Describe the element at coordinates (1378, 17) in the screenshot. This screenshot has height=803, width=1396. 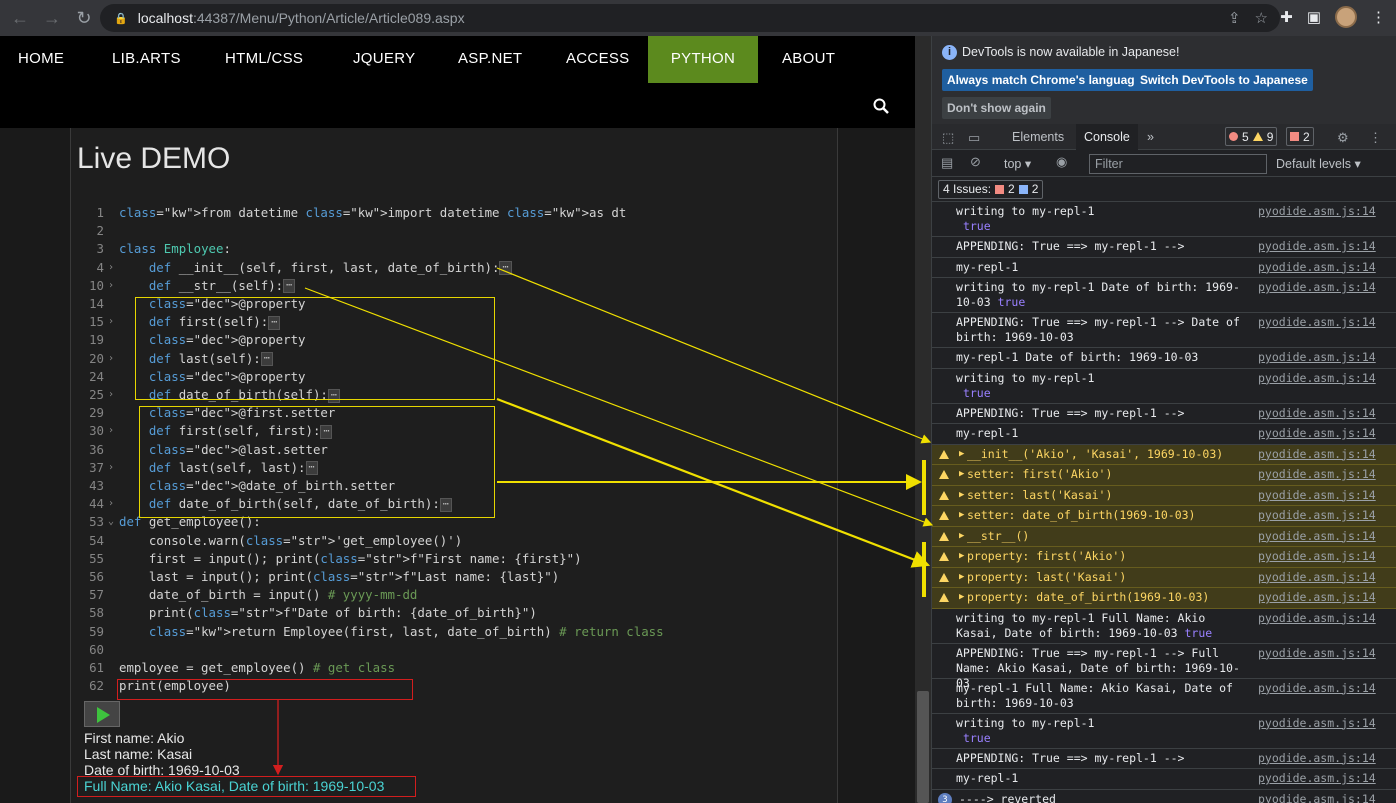
I see `chrome-menu-icon: ⋮` at that location.